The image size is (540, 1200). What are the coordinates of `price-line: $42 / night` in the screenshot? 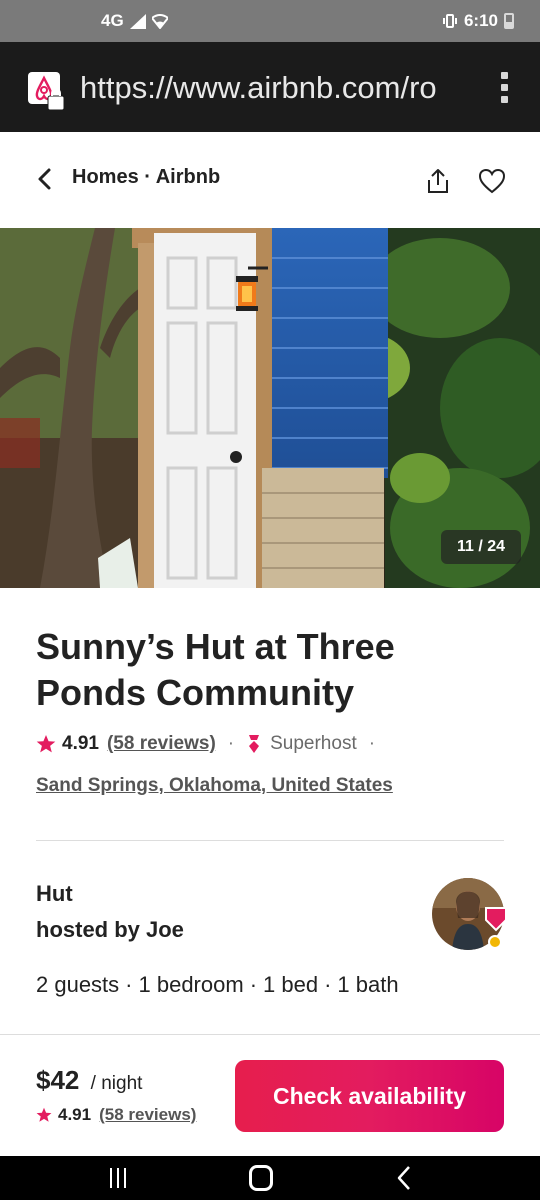 It's located at (89, 1080).